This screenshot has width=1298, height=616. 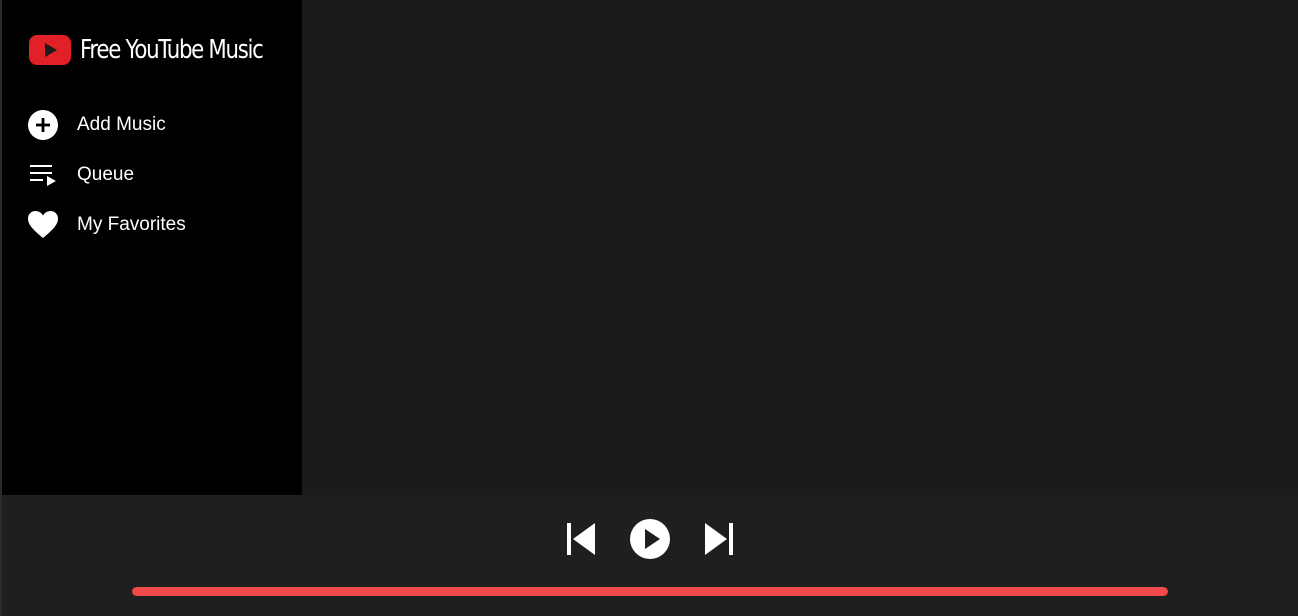 I want to click on progress-fill, so click(x=650, y=591).